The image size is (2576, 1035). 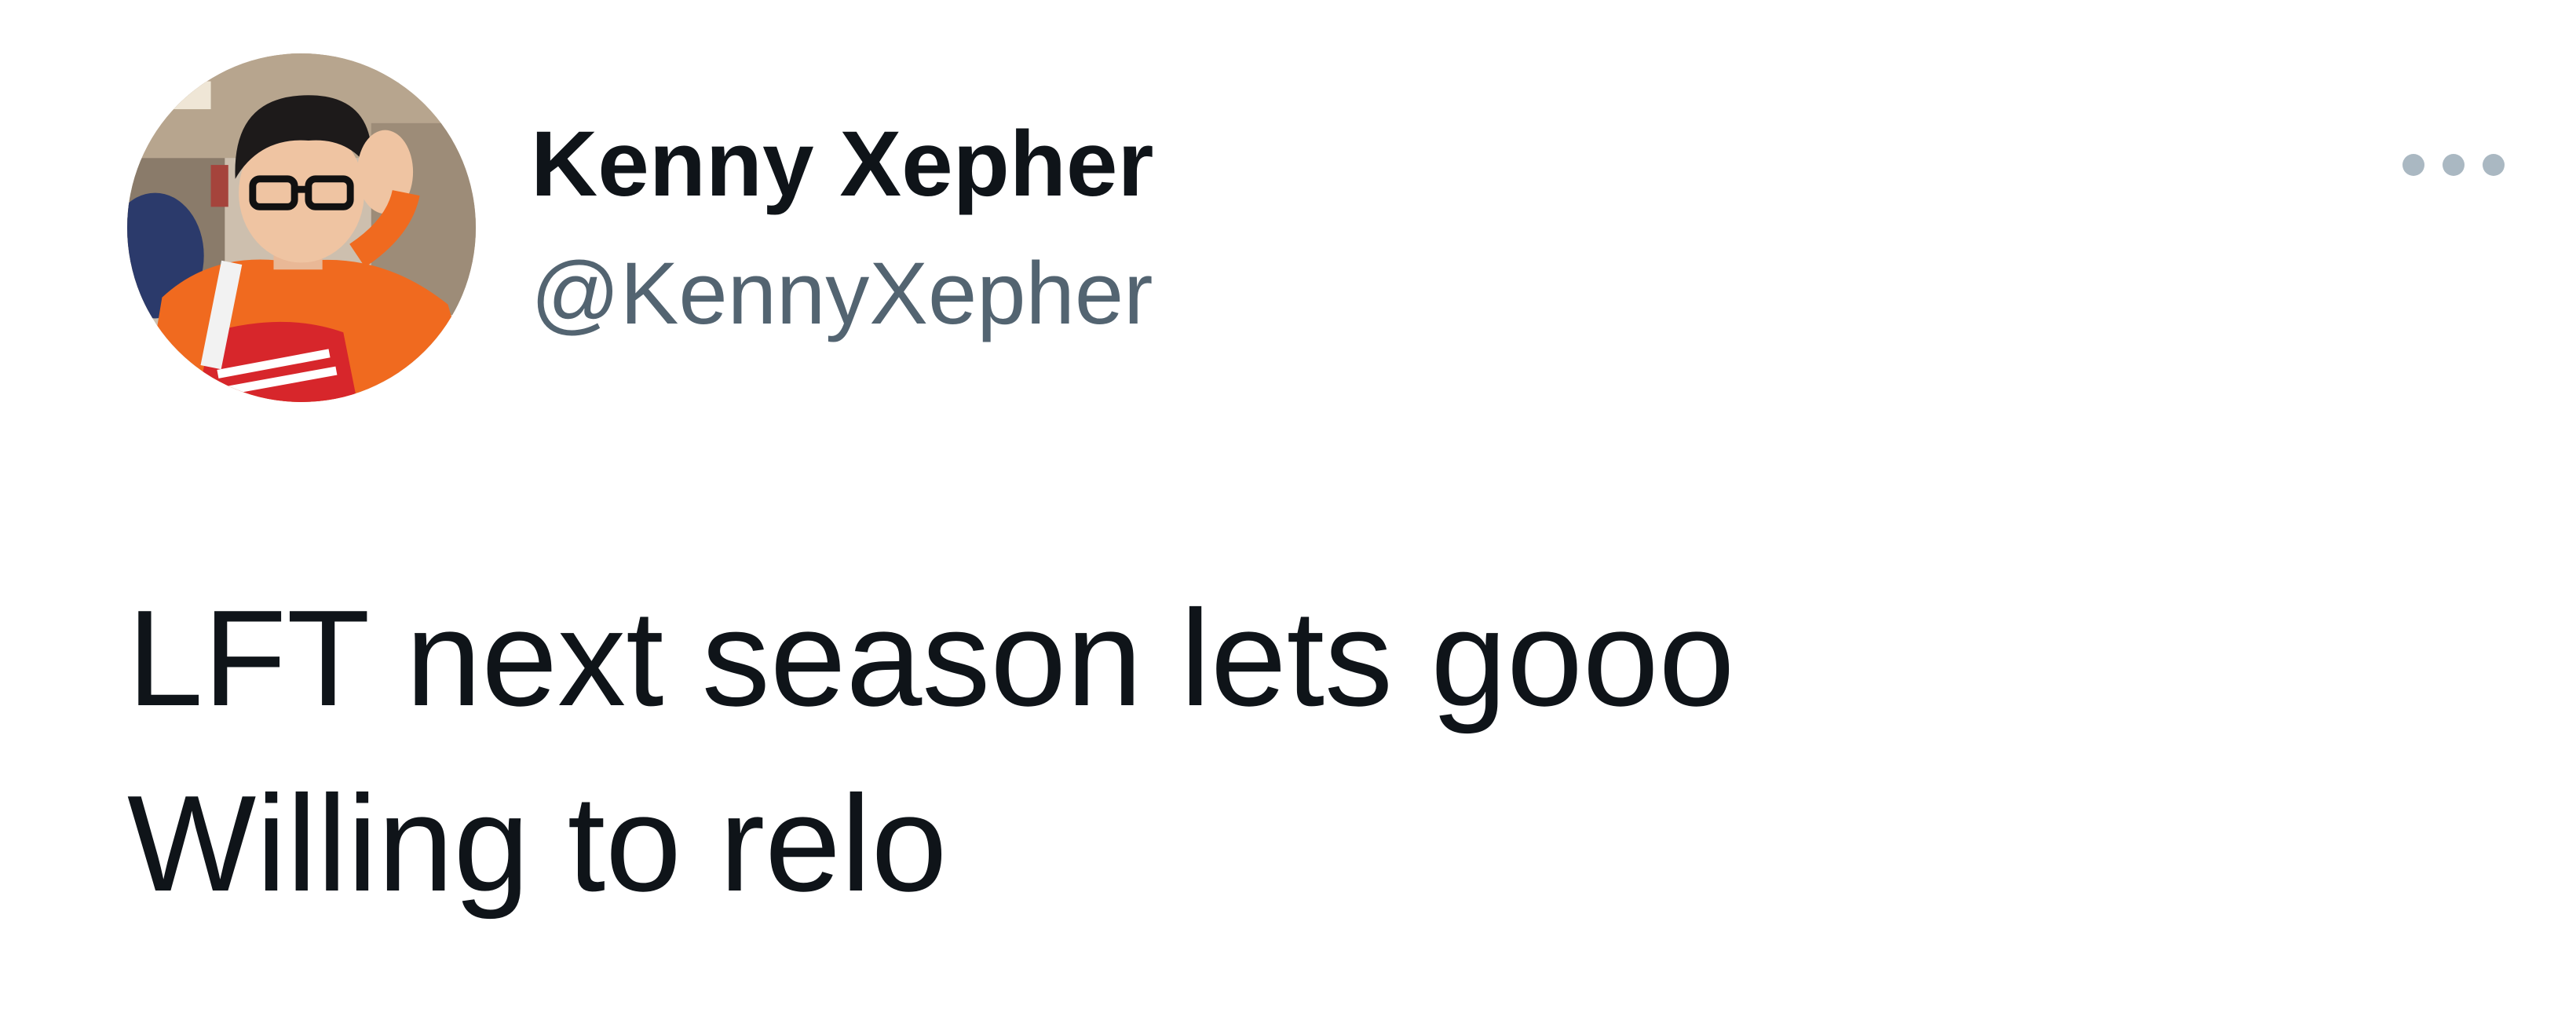 I want to click on user-handle: @KennyXepher, so click(x=842, y=294).